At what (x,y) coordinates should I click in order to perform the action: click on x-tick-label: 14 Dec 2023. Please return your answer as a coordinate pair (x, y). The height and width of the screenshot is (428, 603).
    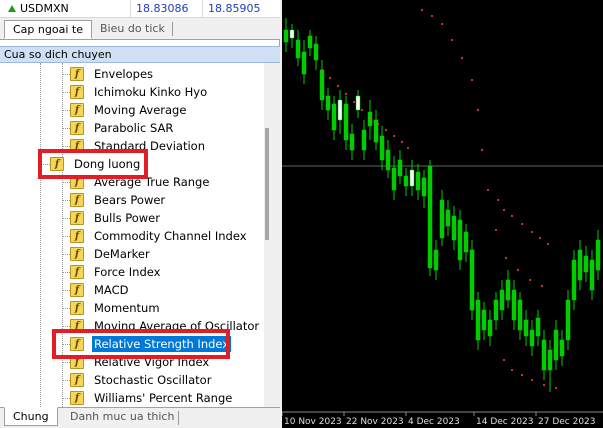
    Looking at the image, I should click on (505, 422).